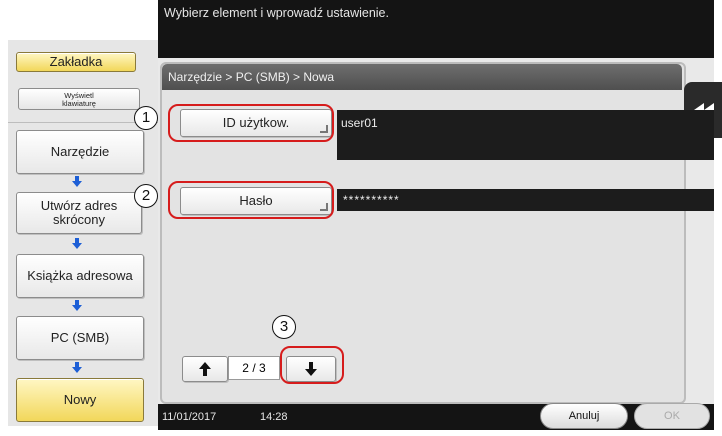 Image resolution: width=722 pixels, height=436 pixels. Describe the element at coordinates (359, 123) in the screenshot. I see `user-id-value: user01` at that location.